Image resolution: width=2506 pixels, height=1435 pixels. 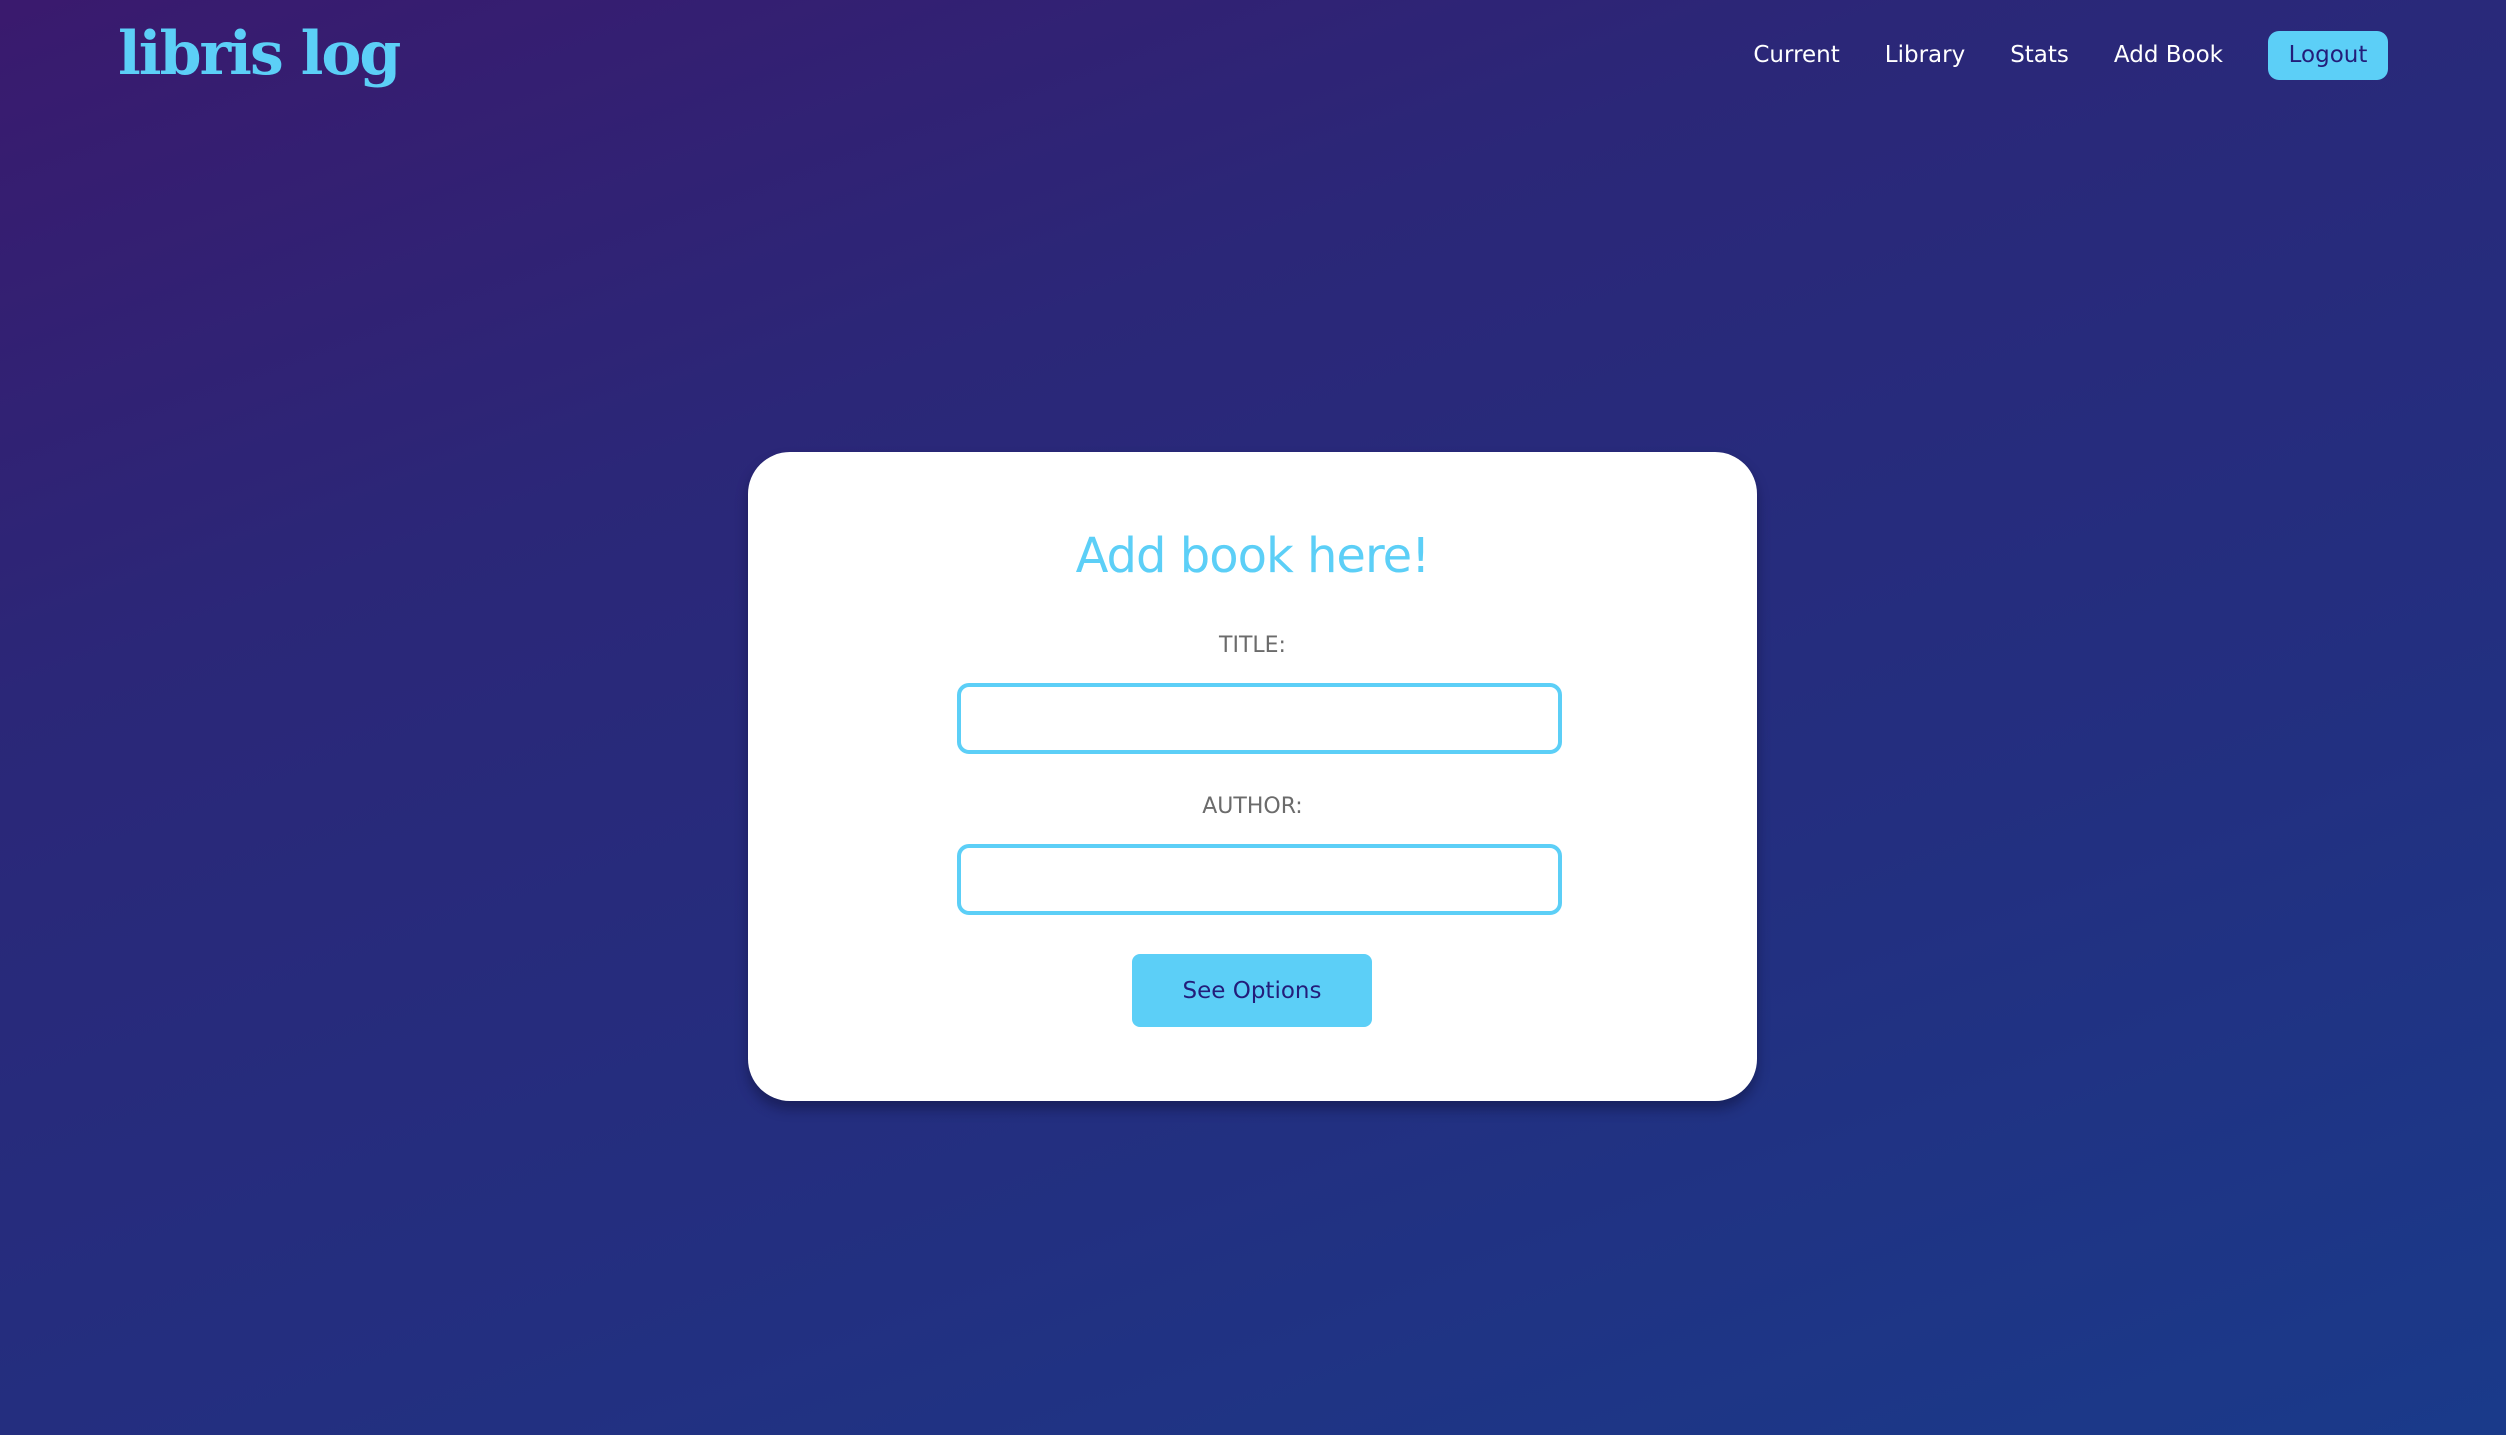 I want to click on logout-button: Logout, so click(x=2328, y=55).